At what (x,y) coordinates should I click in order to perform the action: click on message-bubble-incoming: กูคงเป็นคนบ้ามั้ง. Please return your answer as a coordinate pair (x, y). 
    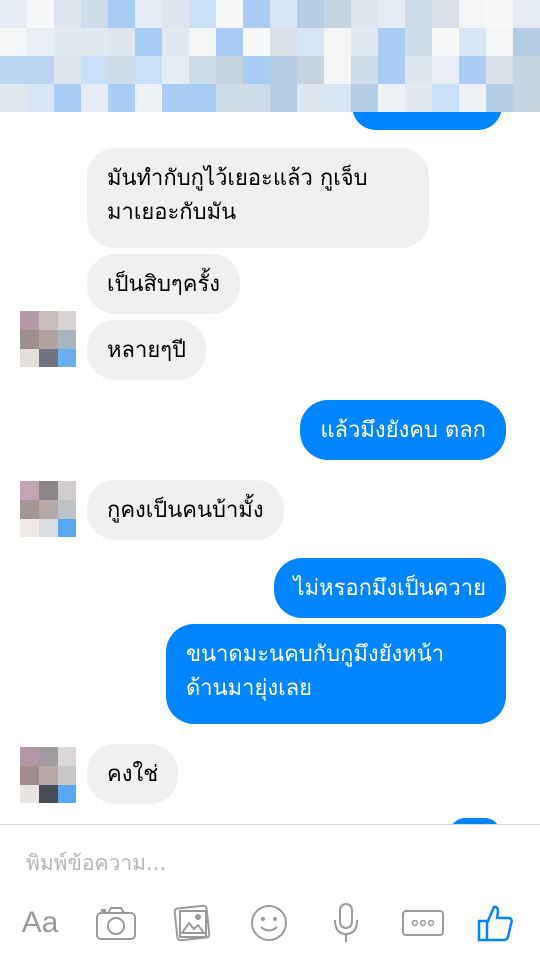
    Looking at the image, I should click on (185, 510).